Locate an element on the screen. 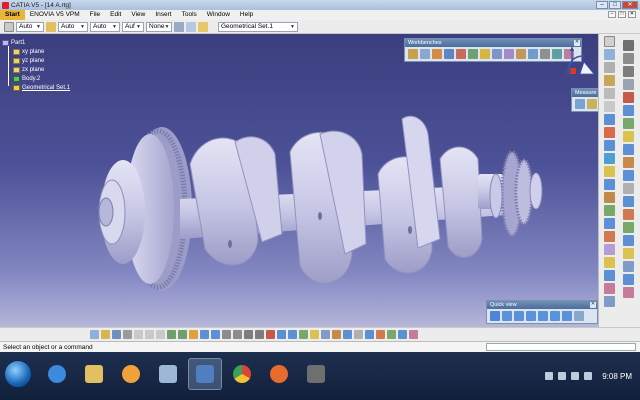 The height and width of the screenshot is (400, 640). catalog-icon is located at coordinates (369, 334).